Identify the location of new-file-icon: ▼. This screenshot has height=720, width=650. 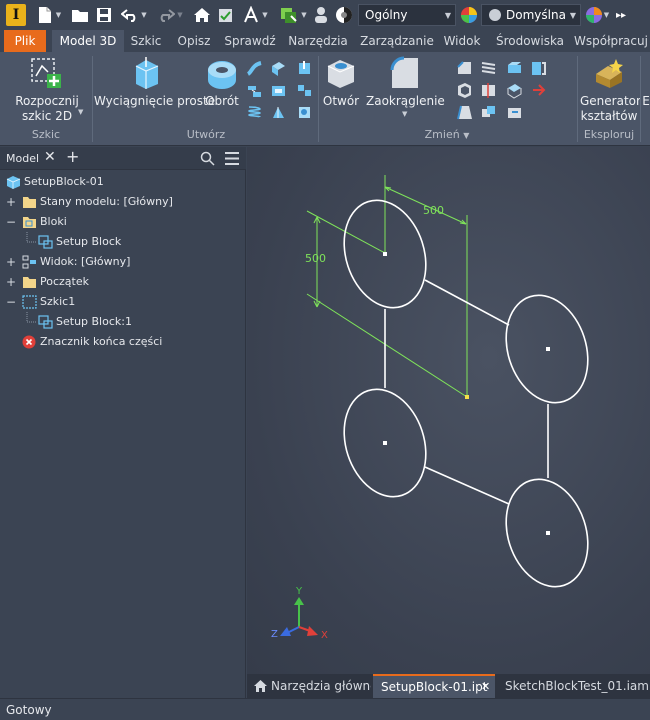
(49, 15).